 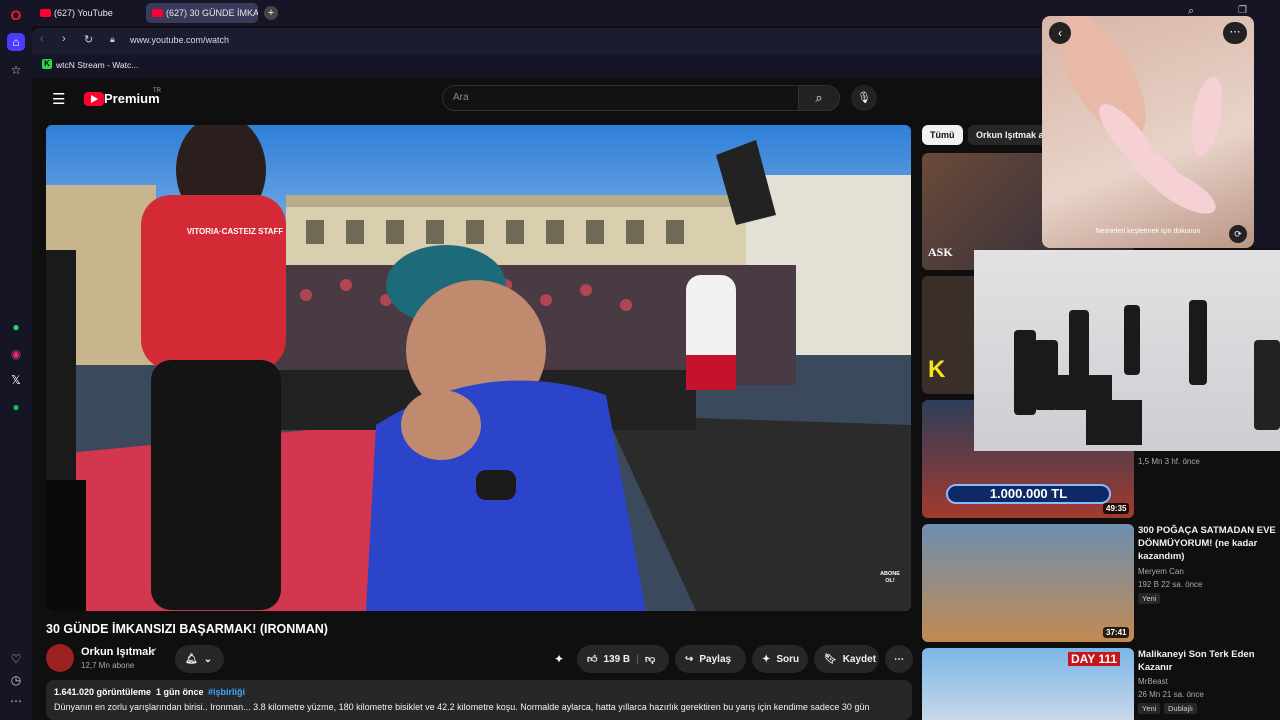 I want to click on video-duration: 49:35, so click(x=1116, y=508).